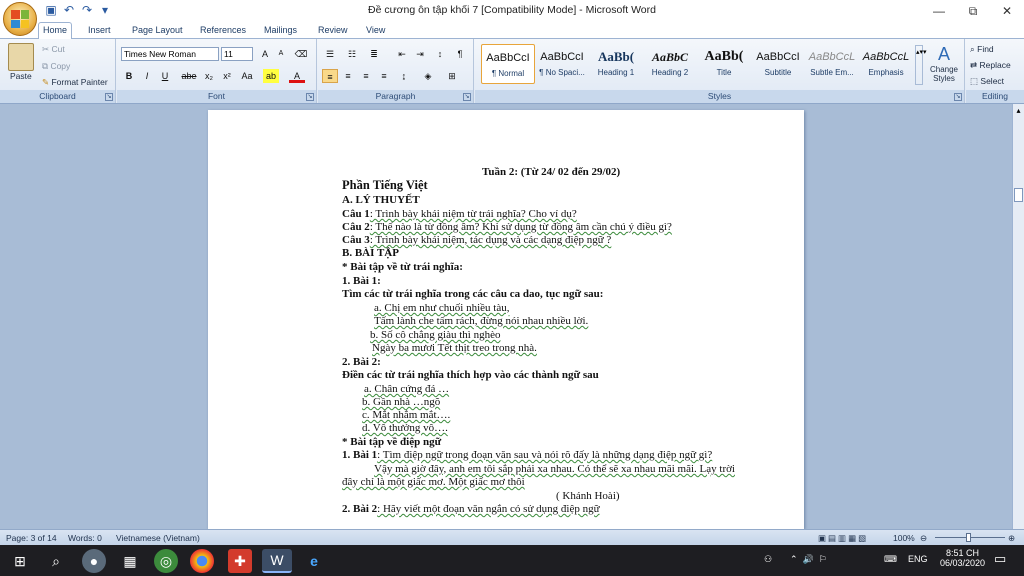 The image size is (1024, 576). I want to click on multilevel-list-icon: ≣, so click(374, 54).